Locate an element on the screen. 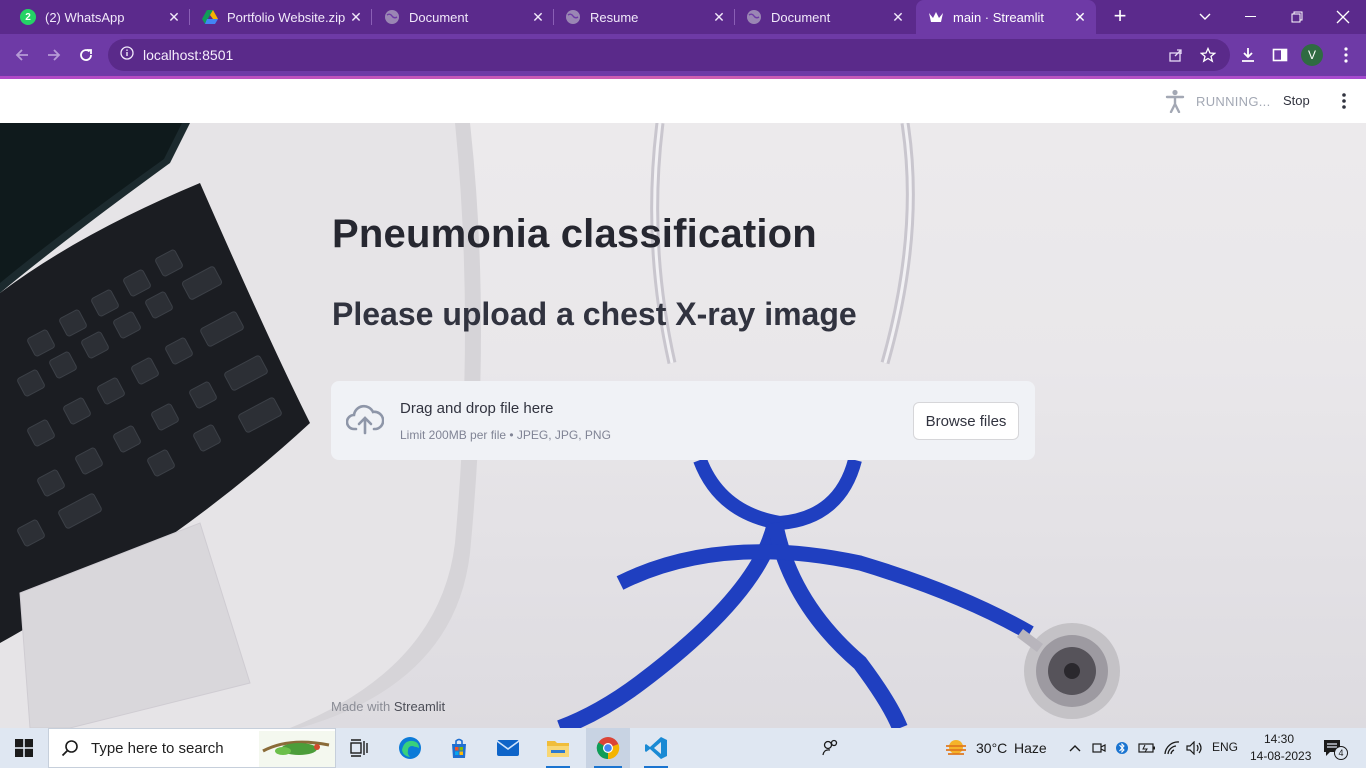 Image resolution: width=1366 pixels, height=768 pixels. cloud-upload-icon is located at coordinates (365, 420).